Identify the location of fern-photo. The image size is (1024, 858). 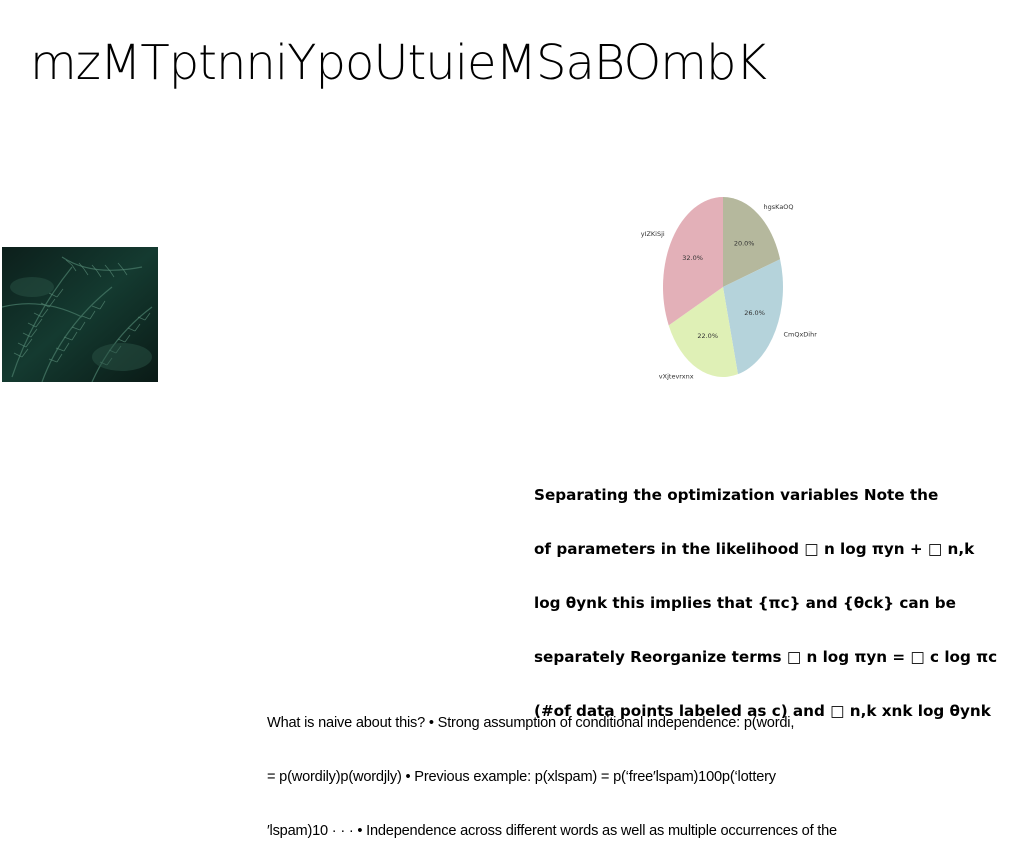
(80, 314).